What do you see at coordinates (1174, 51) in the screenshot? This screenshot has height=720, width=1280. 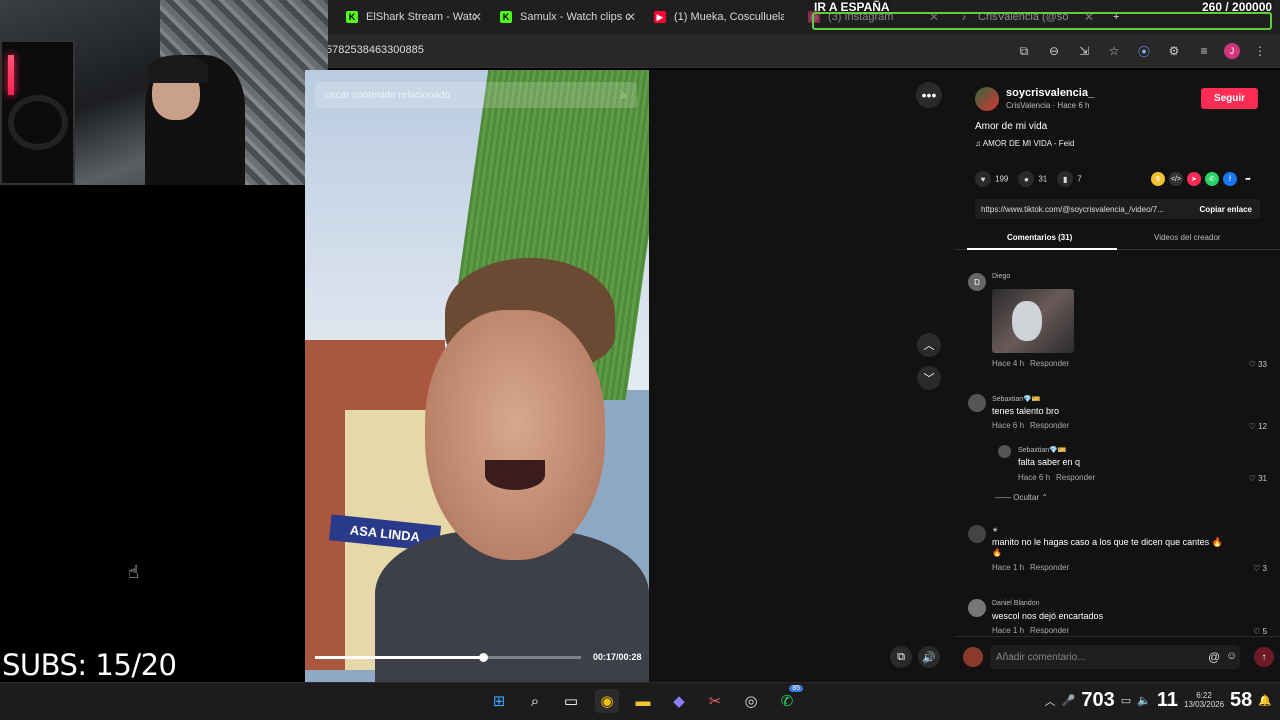 I see `extensions-icon: ⚙` at bounding box center [1174, 51].